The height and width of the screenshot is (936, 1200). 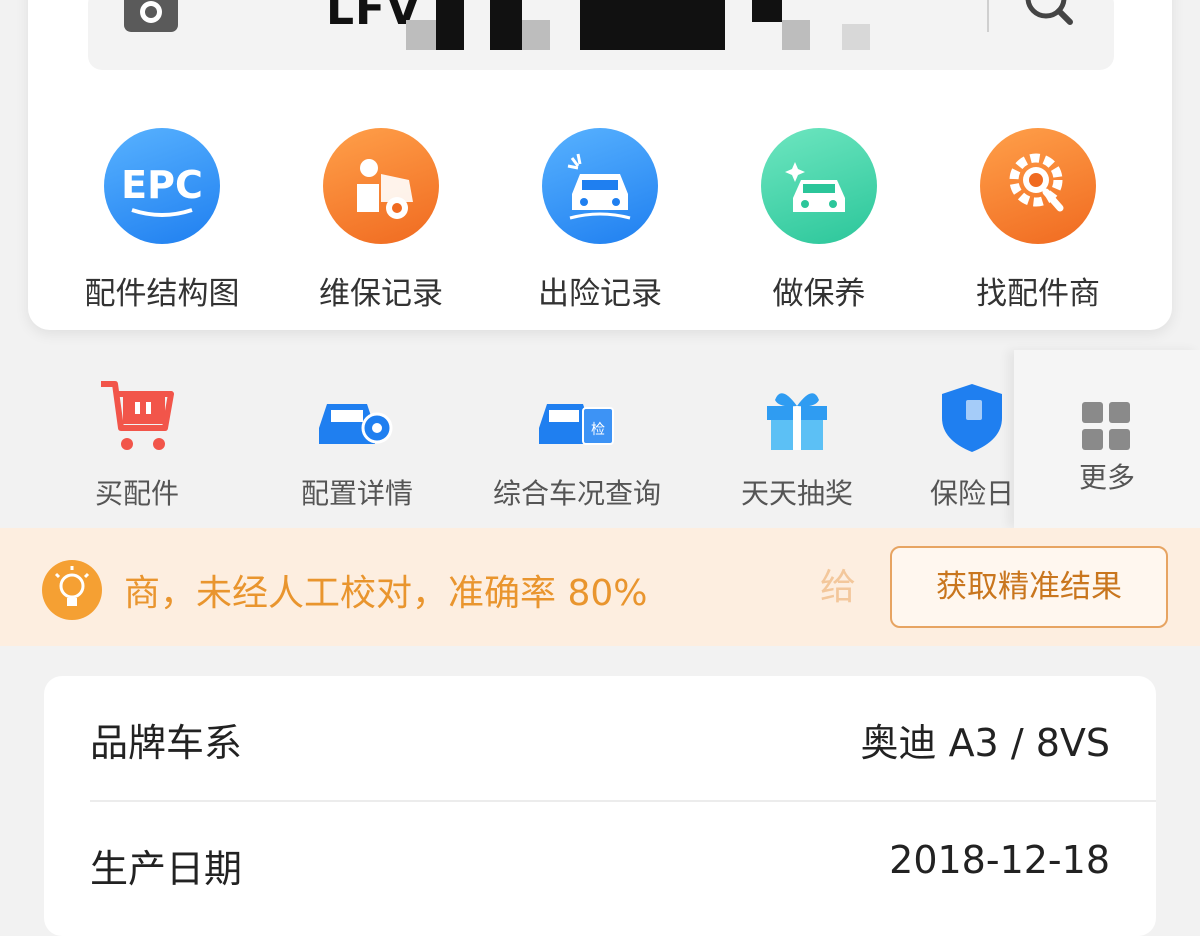 What do you see at coordinates (838, 587) in the screenshot?
I see `notice-trailing-text: 给` at bounding box center [838, 587].